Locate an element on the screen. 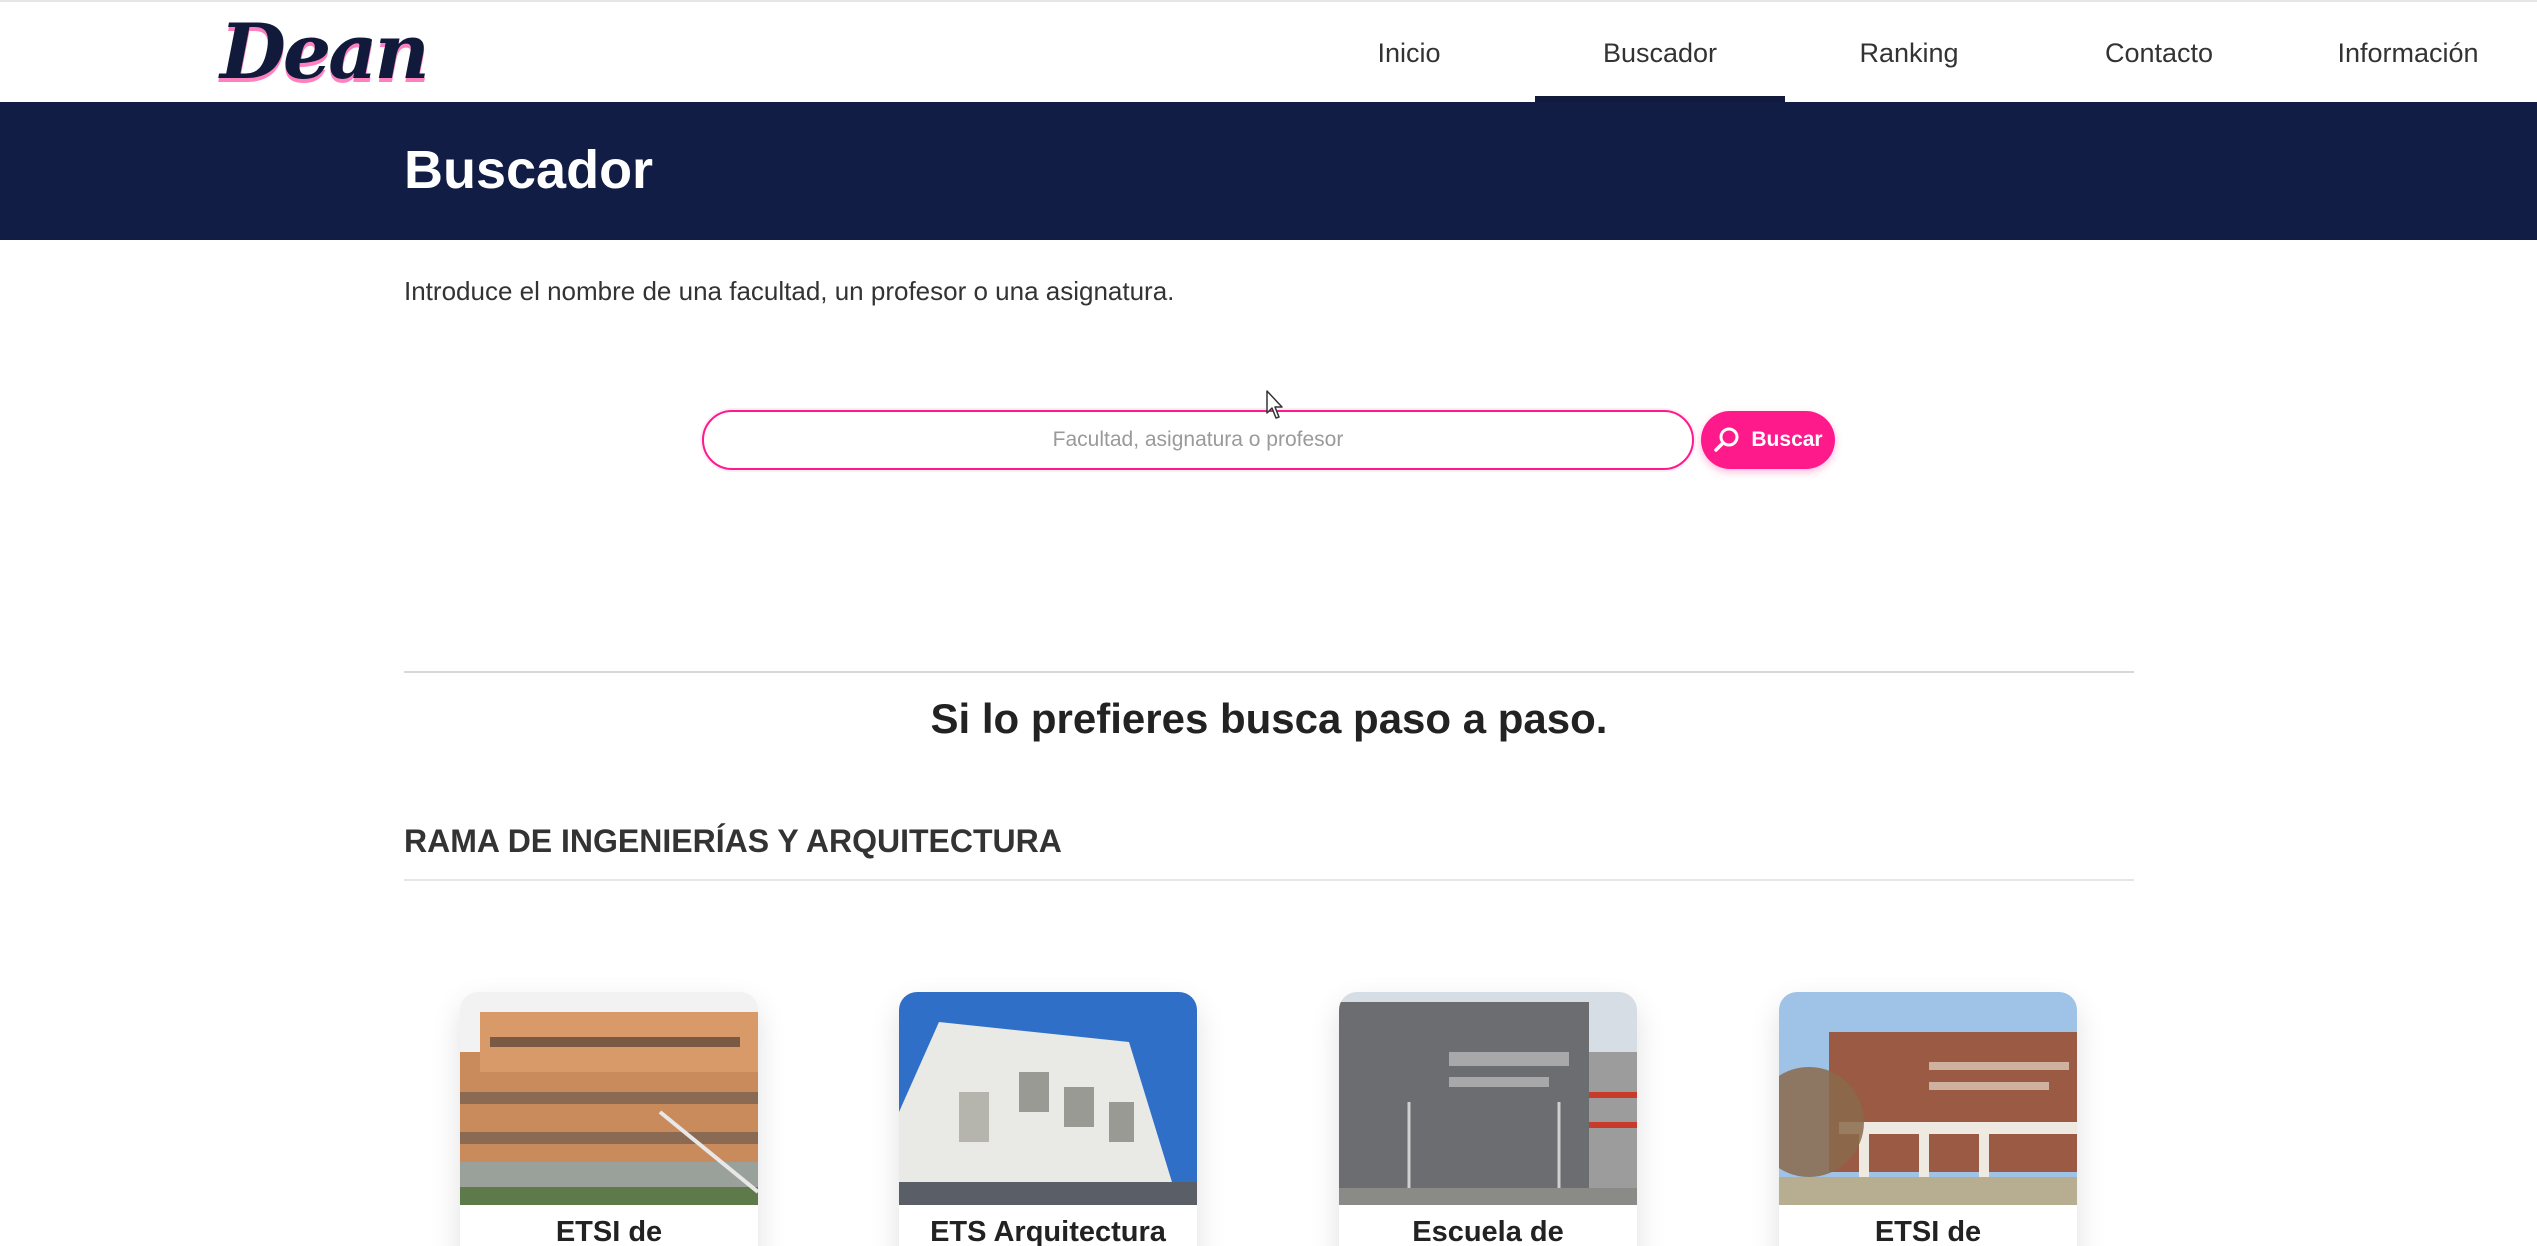 This screenshot has height=1246, width=2537. nav-item-buscador: Buscador is located at coordinates (1660, 53).